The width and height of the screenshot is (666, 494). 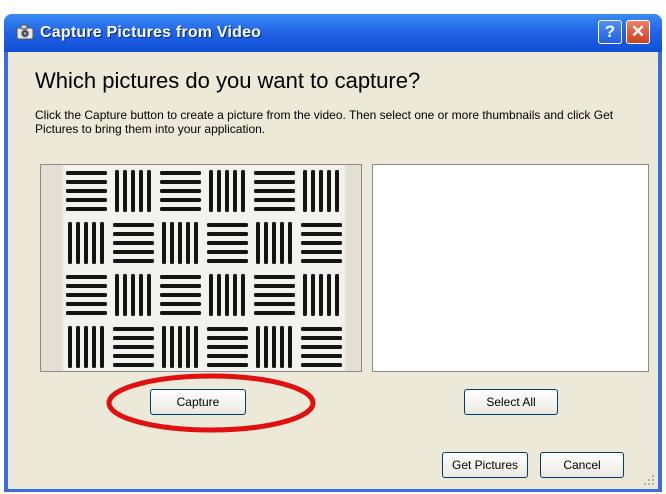 I want to click on desktop-background, so click(x=333, y=6).